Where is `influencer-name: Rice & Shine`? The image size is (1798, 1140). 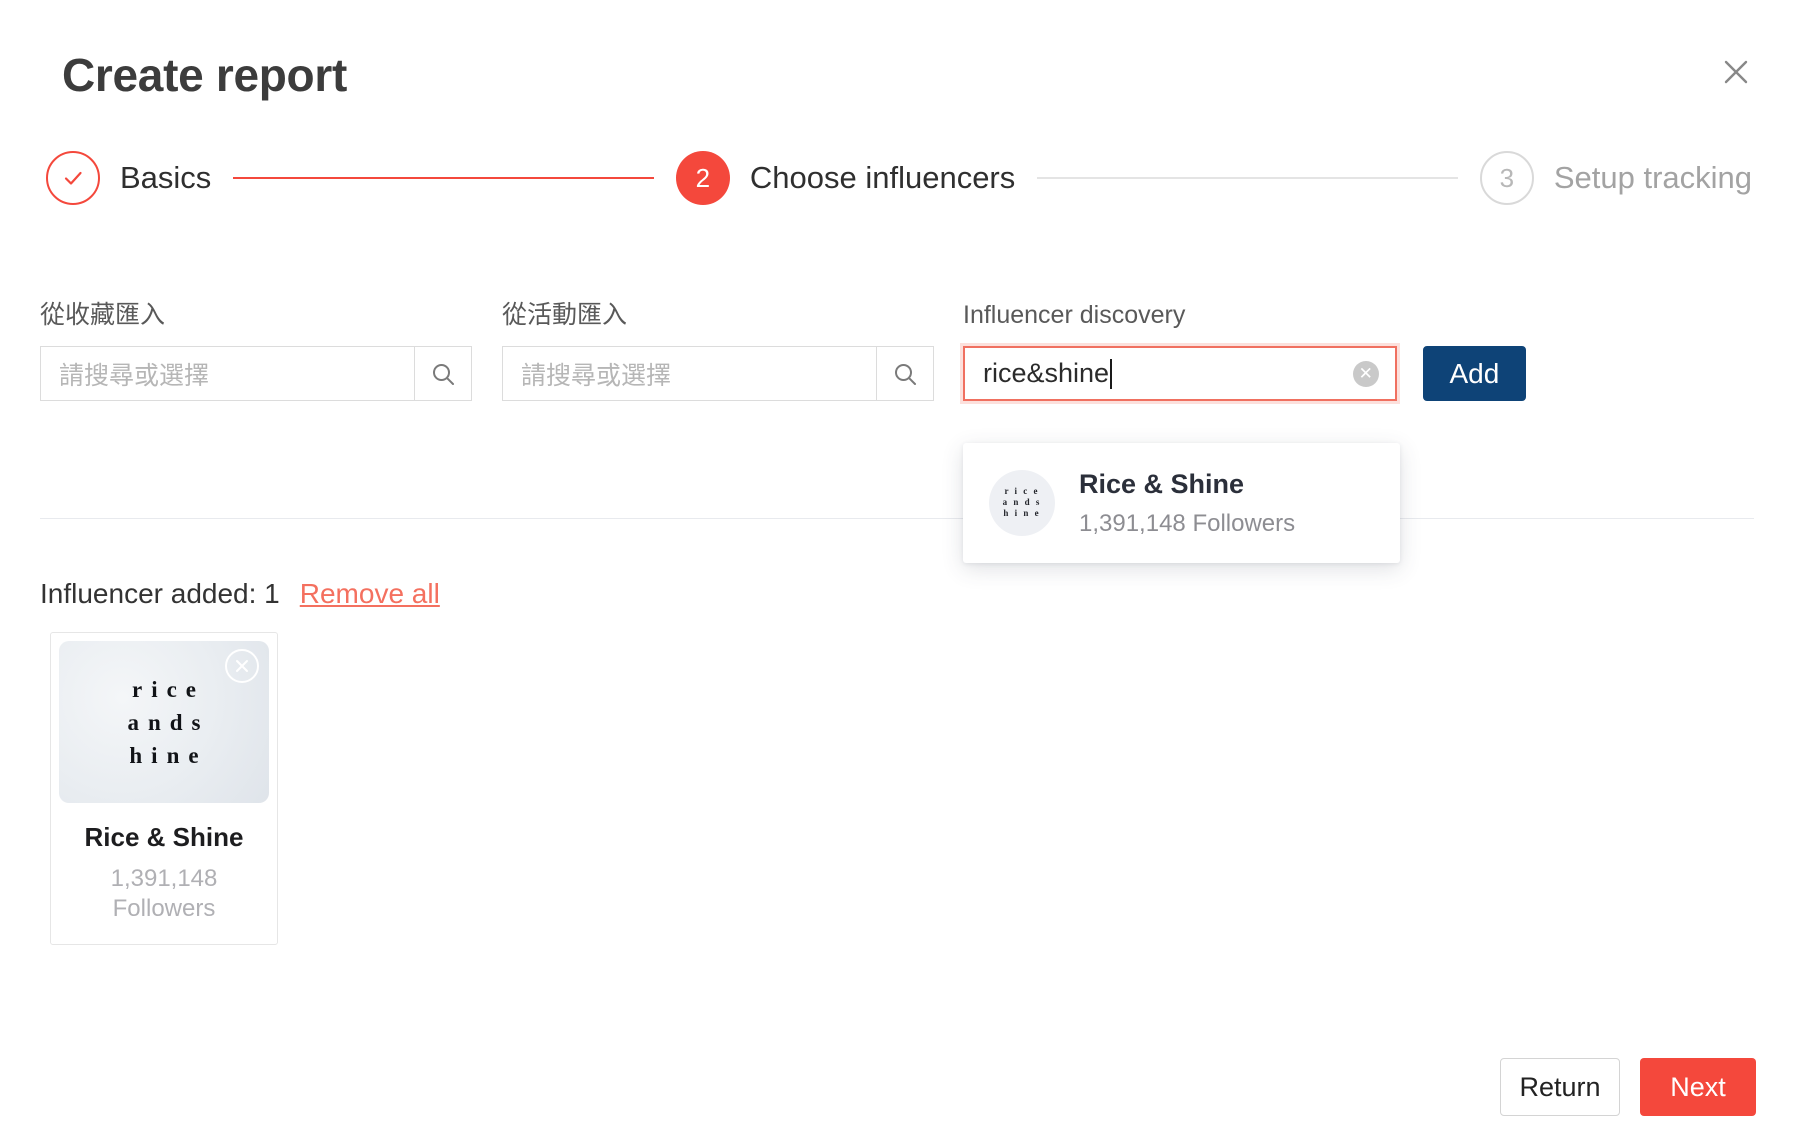 influencer-name: Rice & Shine is located at coordinates (164, 837).